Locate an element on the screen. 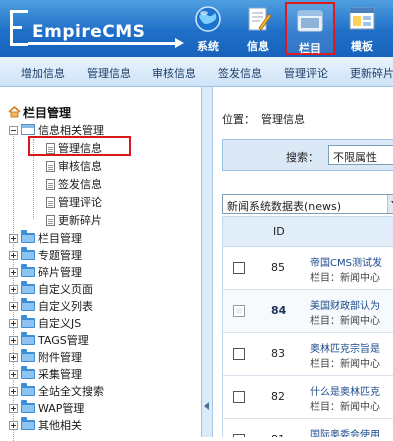  row-id: 81 is located at coordinates (278, 435).